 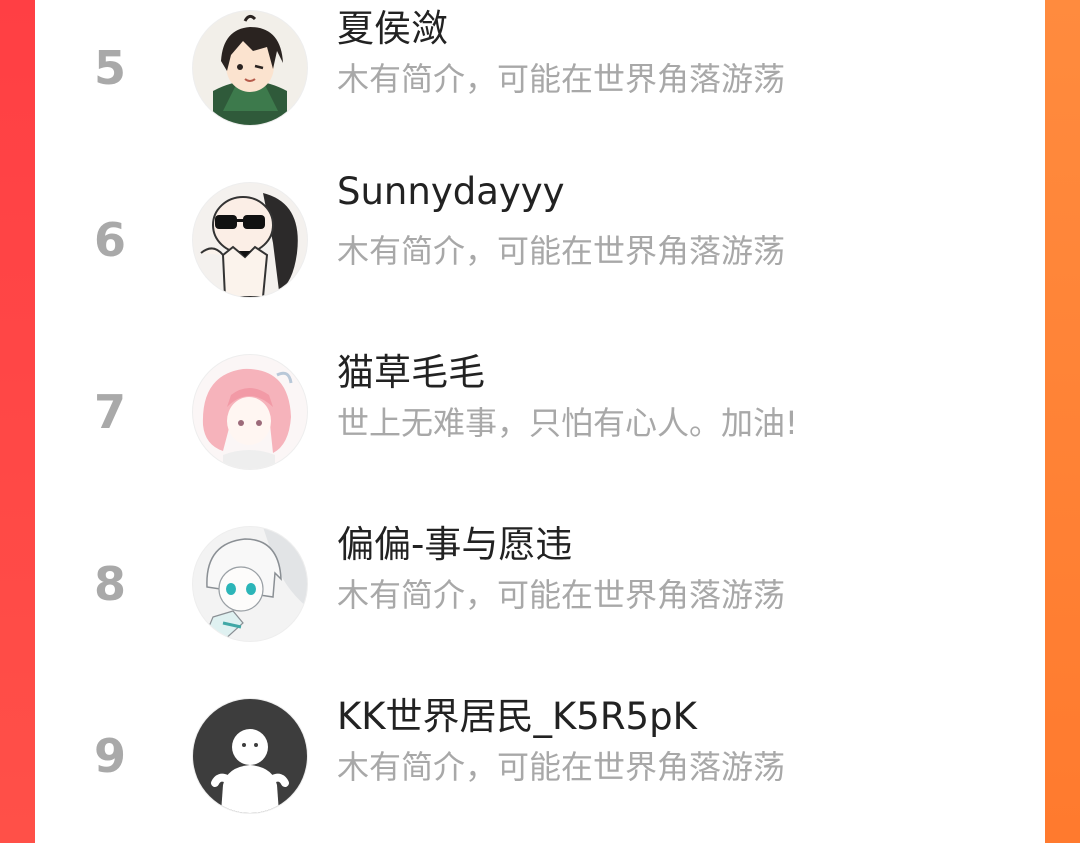 I want to click on avatar-anime-boy-icon, so click(x=250, y=68).